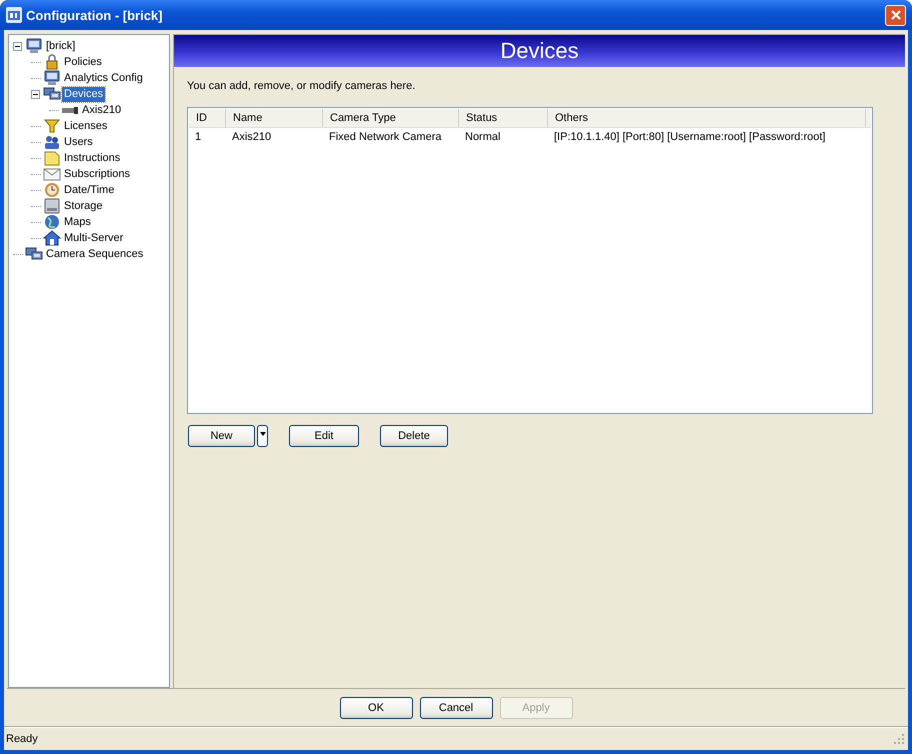 Image resolution: width=912 pixels, height=754 pixels. Describe the element at coordinates (83, 206) in the screenshot. I see `tree-item: Storage` at that location.